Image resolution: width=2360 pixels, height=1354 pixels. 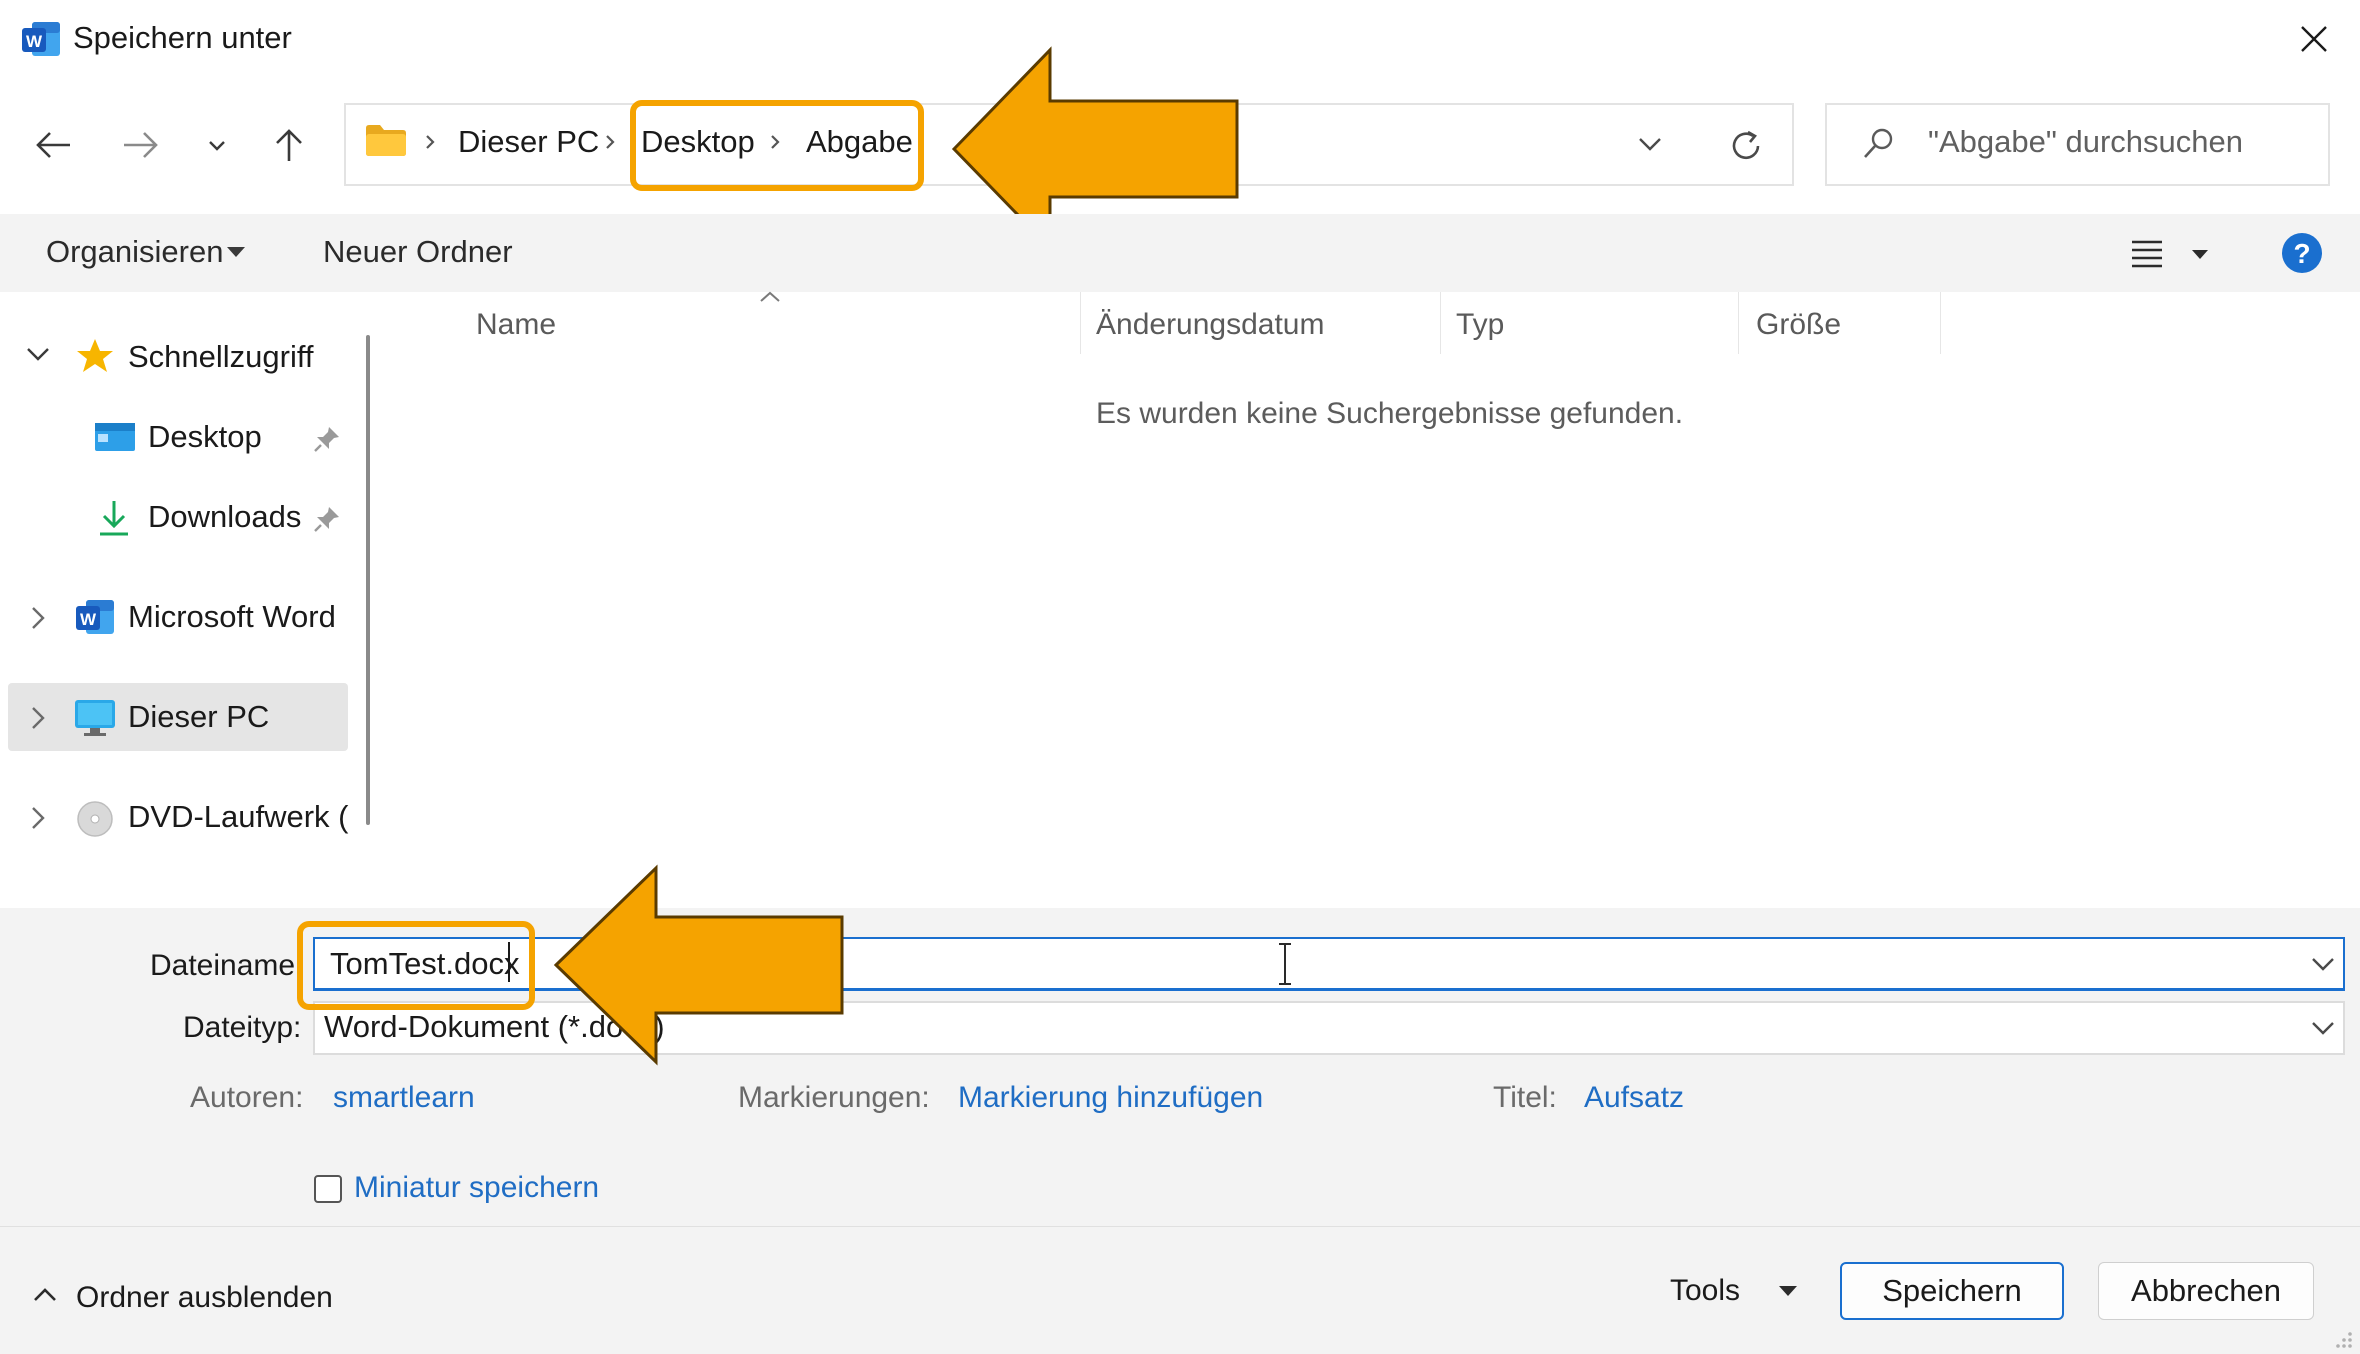 What do you see at coordinates (1705, 1291) in the screenshot?
I see `tools-button: Tools` at bounding box center [1705, 1291].